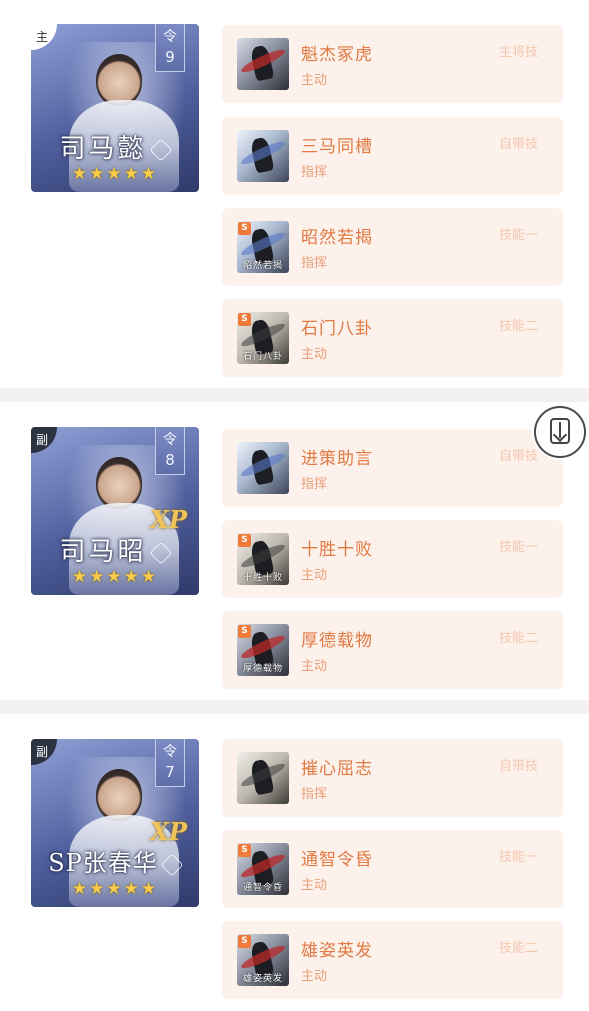 The width and height of the screenshot is (589, 1011). What do you see at coordinates (170, 460) in the screenshot?
I see `command-value: 8` at bounding box center [170, 460].